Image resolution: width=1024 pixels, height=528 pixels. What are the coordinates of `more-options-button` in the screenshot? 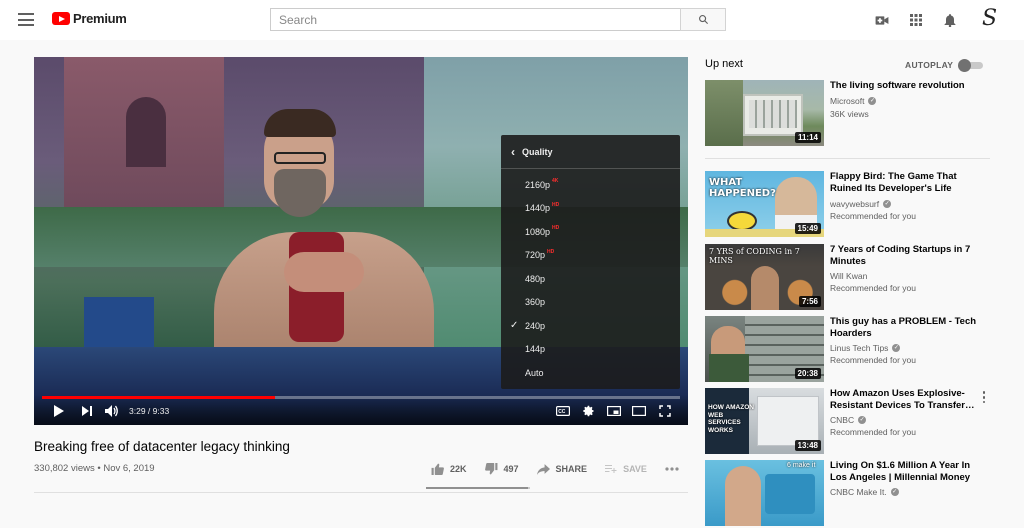 It's located at (984, 397).